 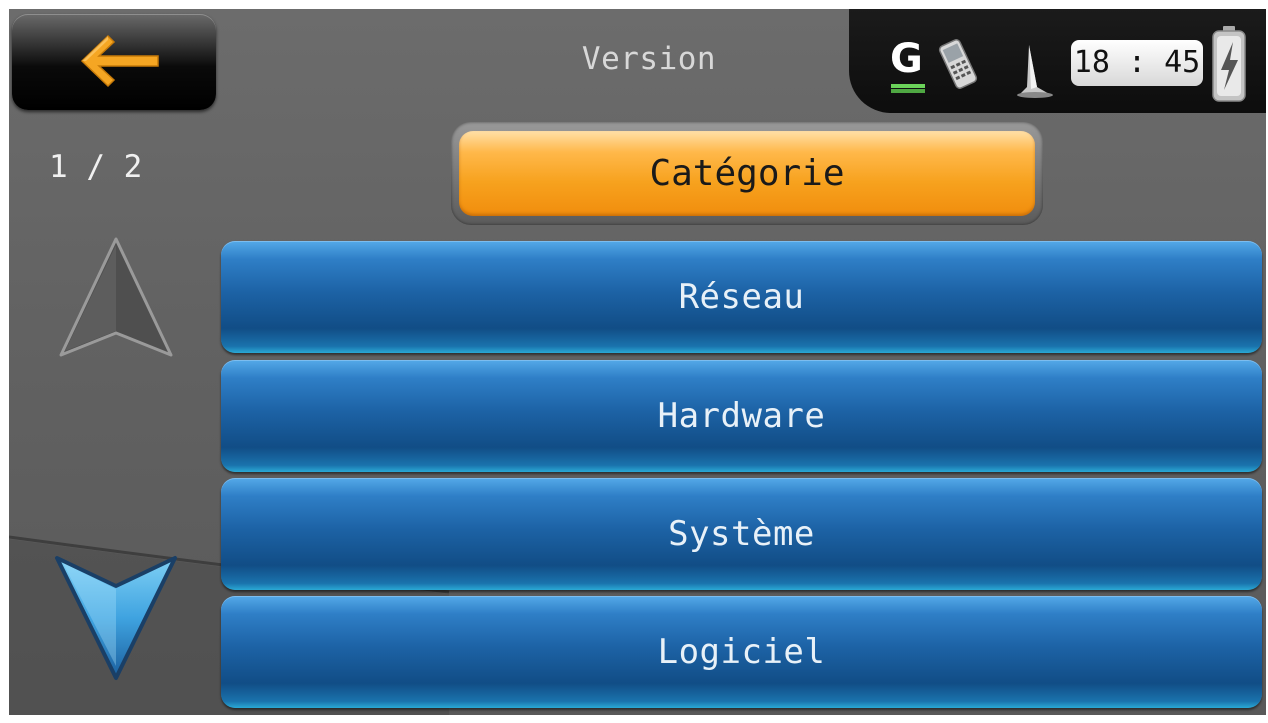 I want to click on category-header-frame: Catégorie, so click(x=747, y=173).